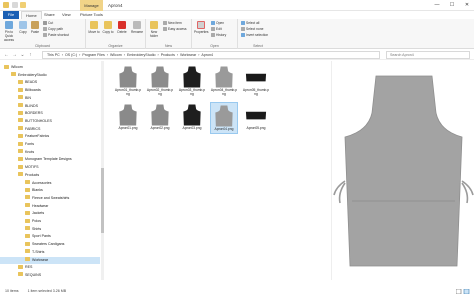 Image resolution: width=474 pixels, height=308 pixels. I want to click on nav-item: BUTTONHOLES, so click(50, 121).